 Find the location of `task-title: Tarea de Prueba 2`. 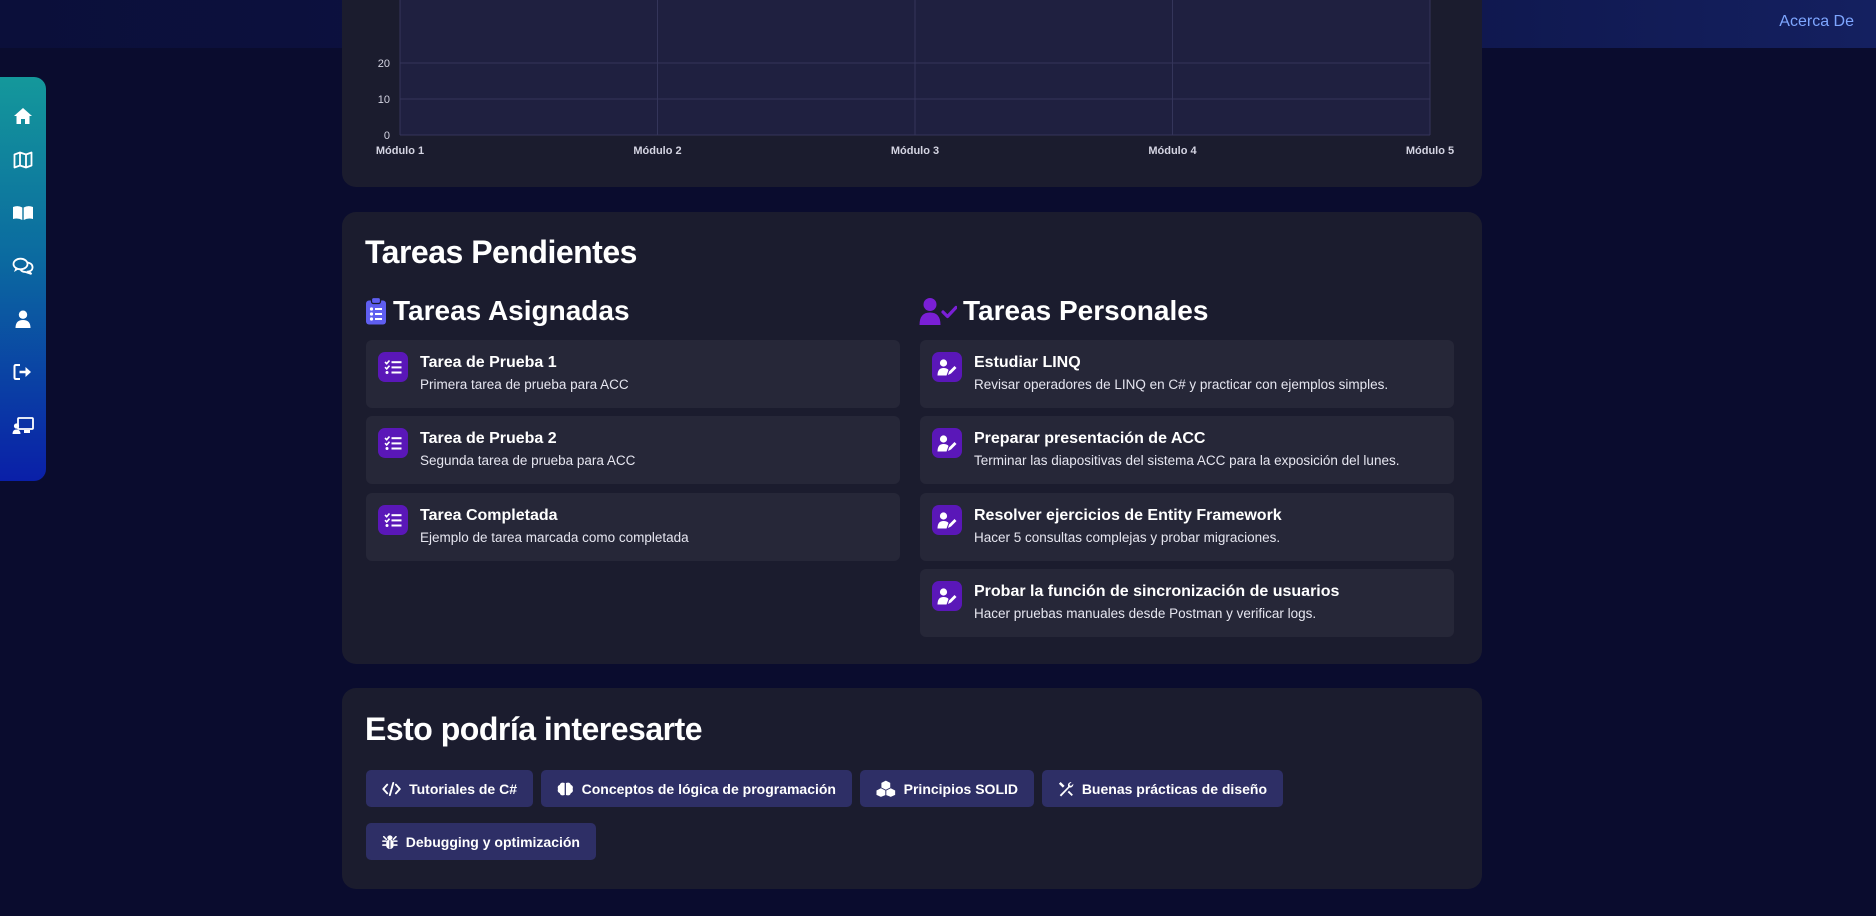

task-title: Tarea de Prueba 2 is located at coordinates (488, 438).